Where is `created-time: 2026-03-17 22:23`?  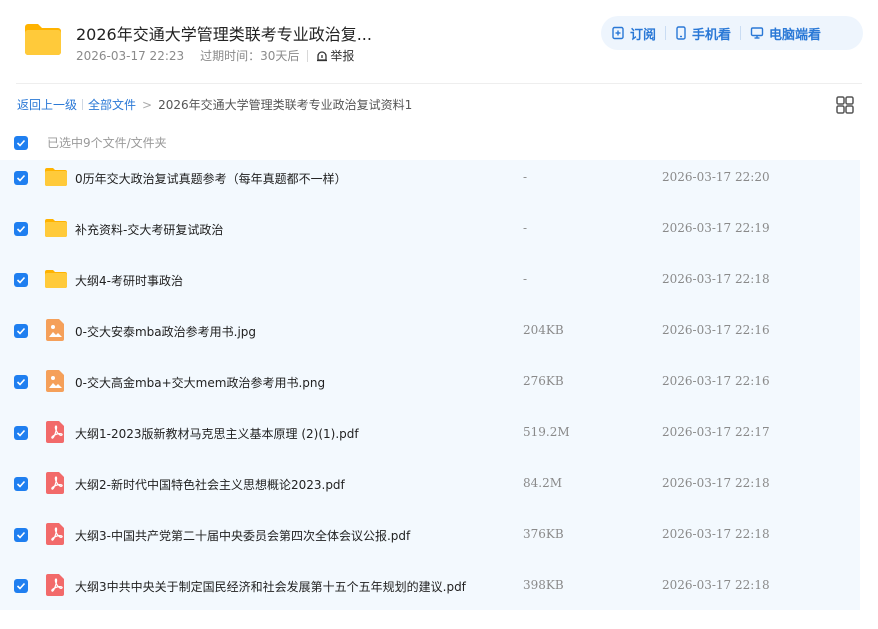 created-time: 2026-03-17 22:23 is located at coordinates (130, 55).